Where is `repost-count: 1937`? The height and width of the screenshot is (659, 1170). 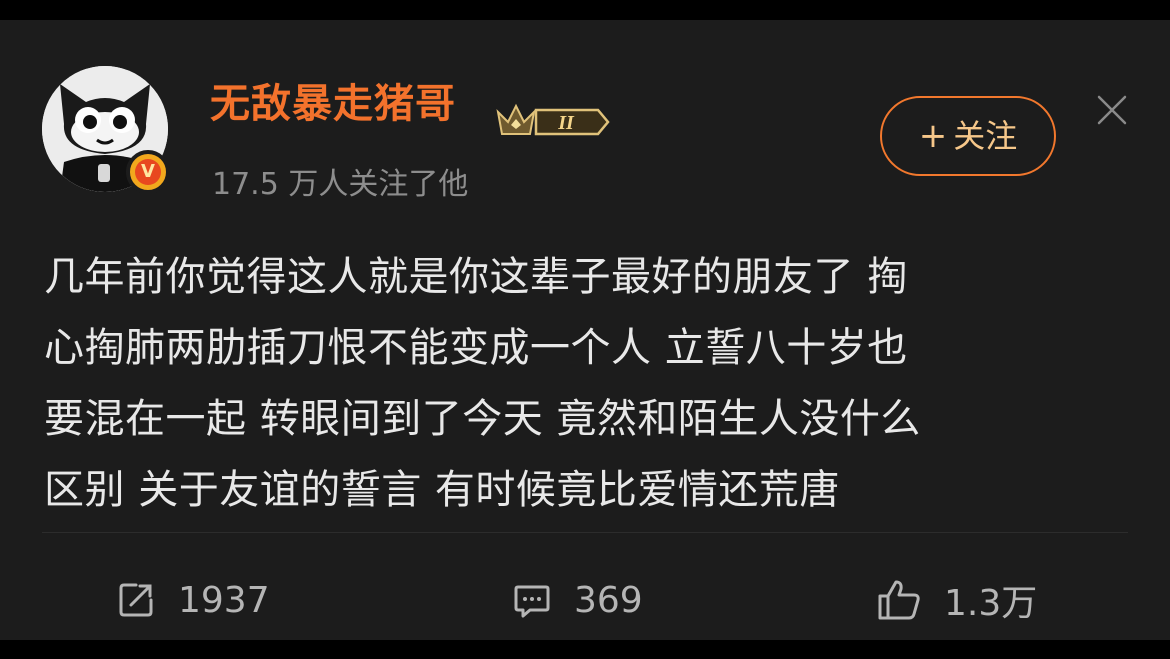 repost-count: 1937 is located at coordinates (224, 600).